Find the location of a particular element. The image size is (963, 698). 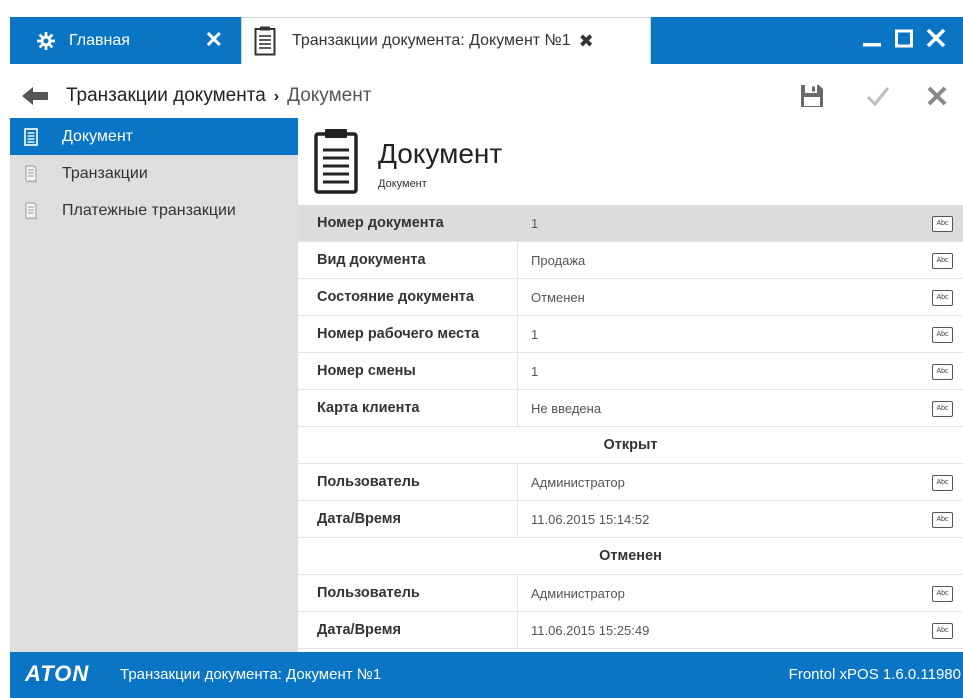

breadcrumb-bar: Транзакции документа › Документ is located at coordinates (486, 96).